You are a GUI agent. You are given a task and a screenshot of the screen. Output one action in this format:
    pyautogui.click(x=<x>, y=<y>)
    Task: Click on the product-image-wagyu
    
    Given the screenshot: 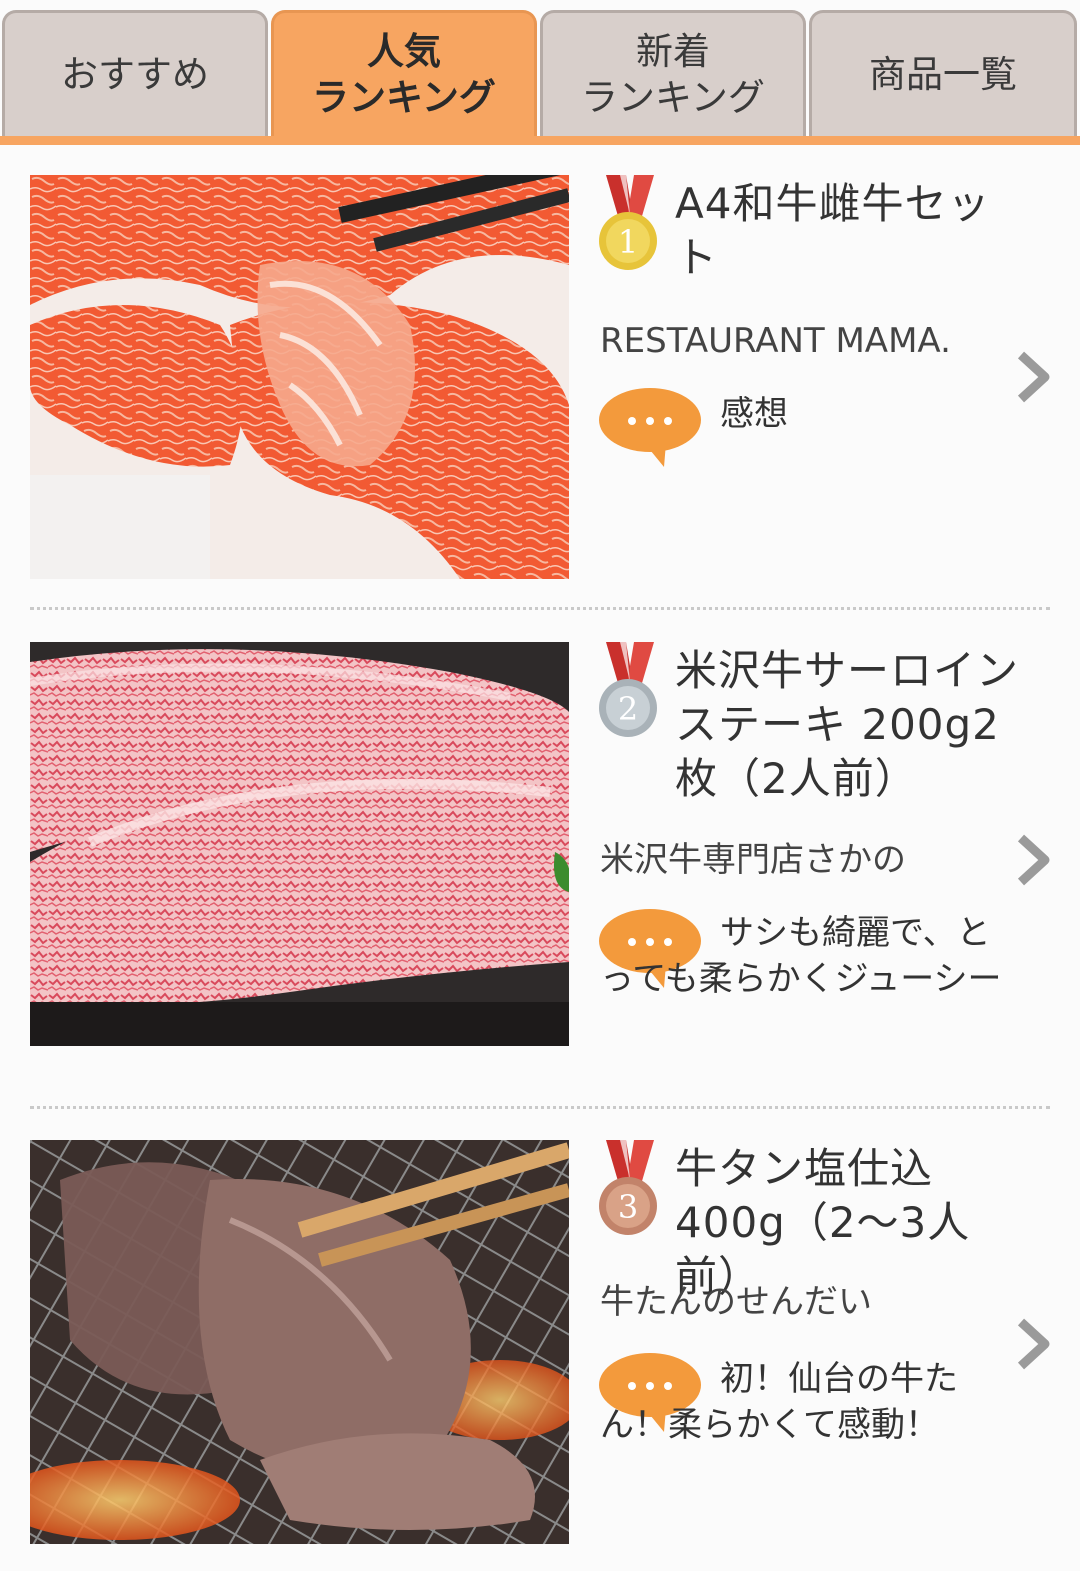 What is the action you would take?
    pyautogui.click(x=299, y=377)
    